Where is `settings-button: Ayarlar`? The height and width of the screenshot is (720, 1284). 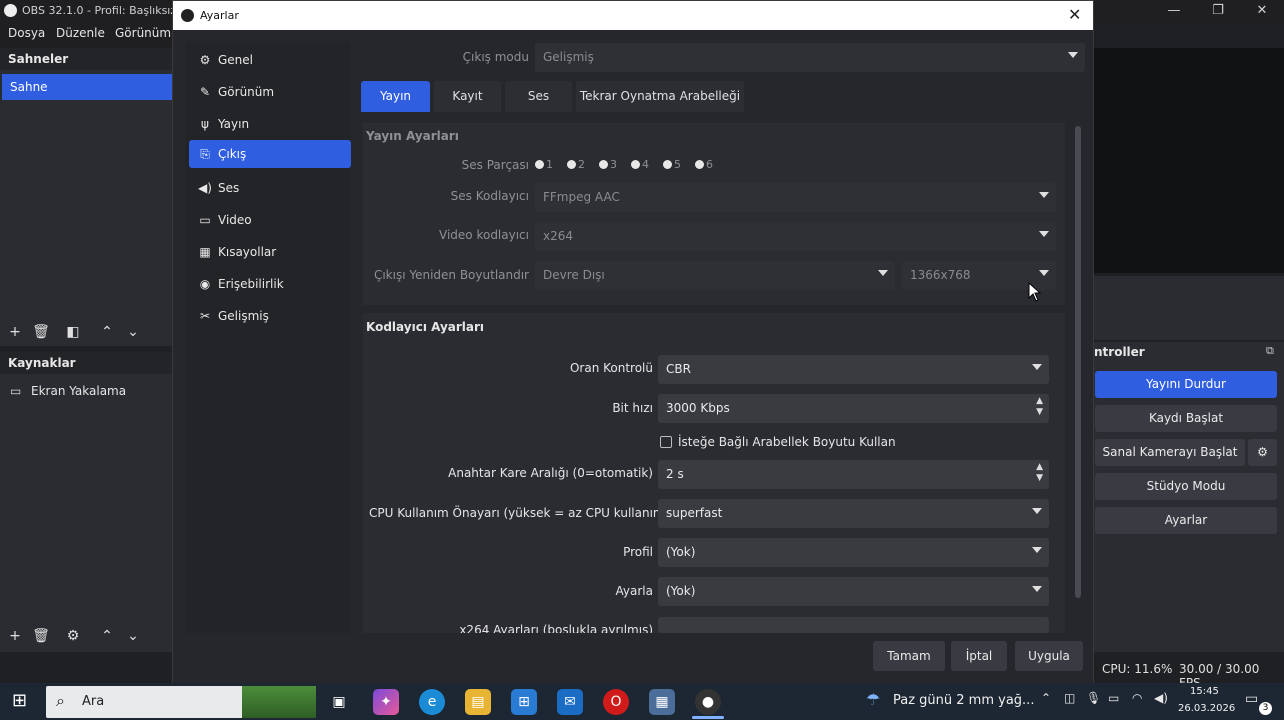 settings-button: Ayarlar is located at coordinates (1186, 520).